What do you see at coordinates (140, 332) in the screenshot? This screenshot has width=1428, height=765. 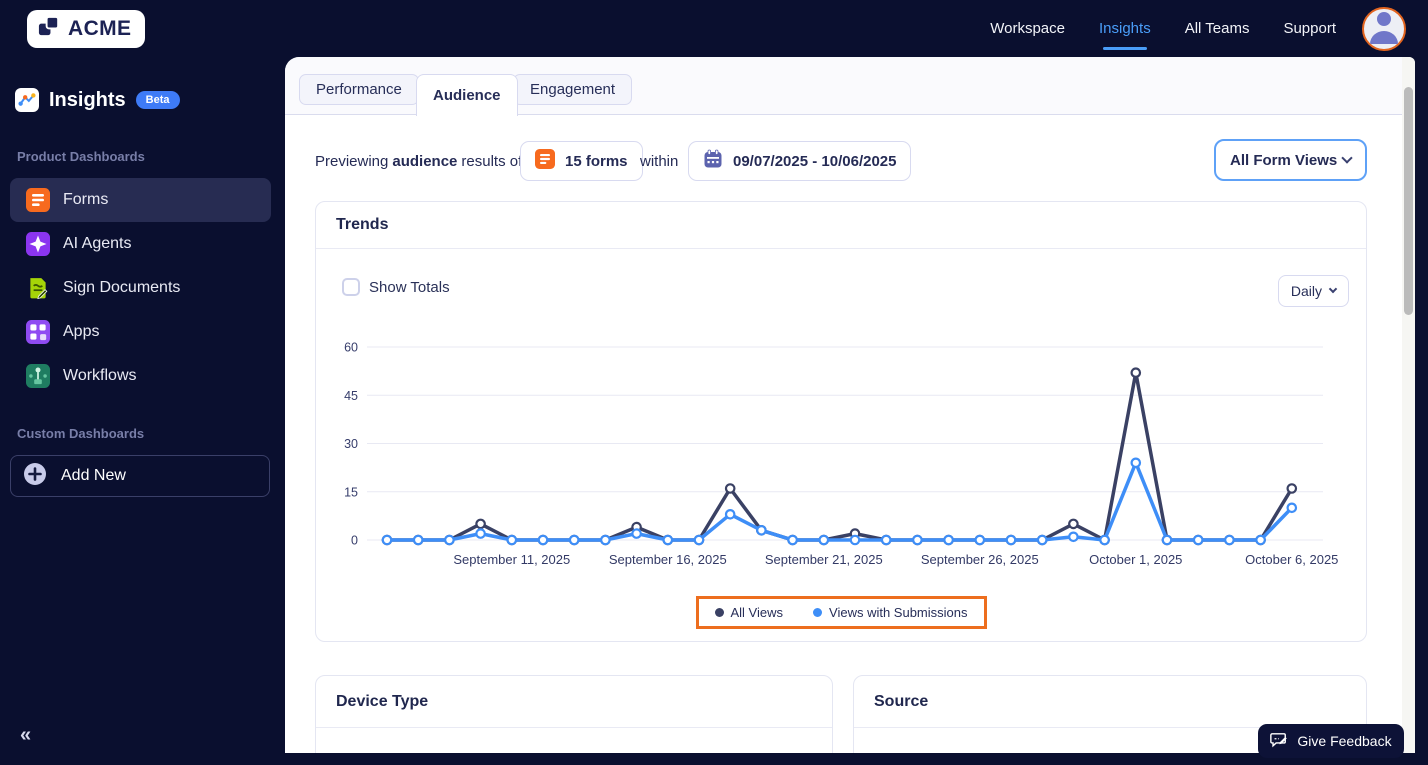 I see `sidebar-item-apps: Apps` at bounding box center [140, 332].